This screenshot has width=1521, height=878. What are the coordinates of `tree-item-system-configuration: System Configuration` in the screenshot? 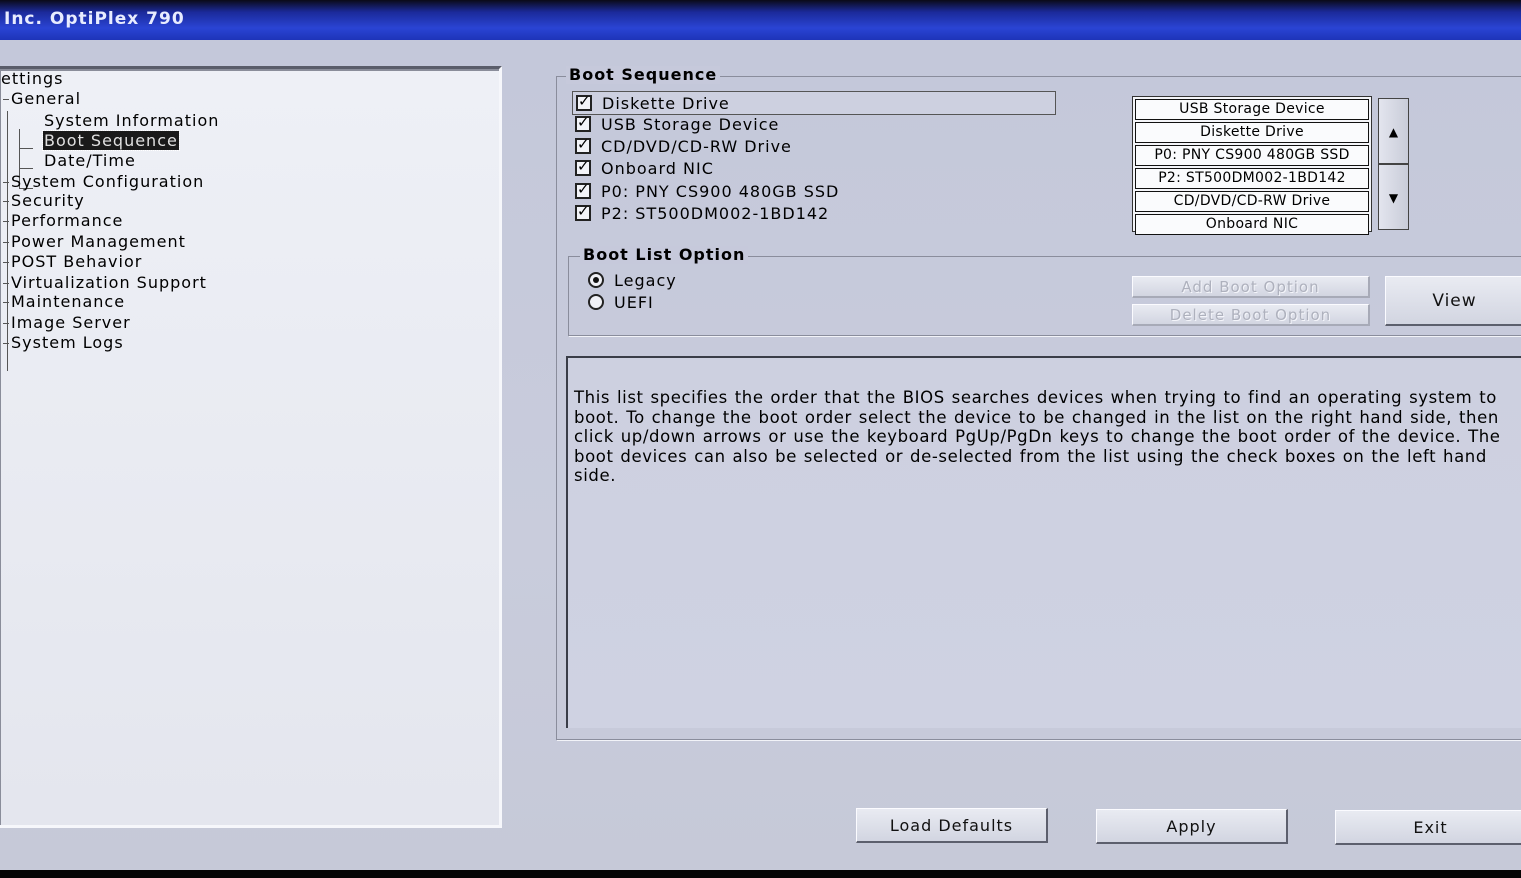 It's located at (103, 182).